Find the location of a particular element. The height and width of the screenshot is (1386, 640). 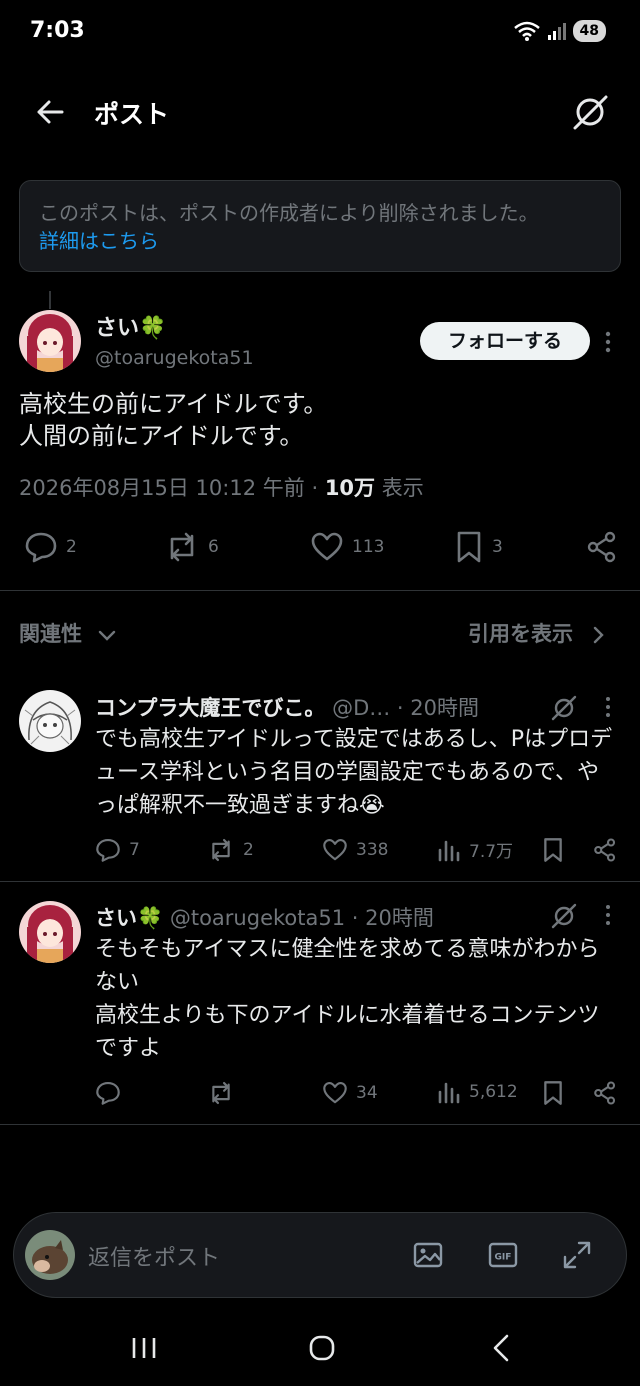

sort-label: 関連性 is located at coordinates (50, 634).